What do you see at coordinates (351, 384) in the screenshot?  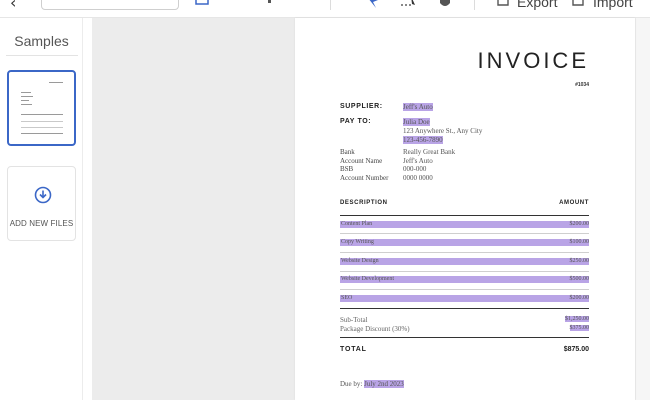 I see `due-prefix: Due by:` at bounding box center [351, 384].